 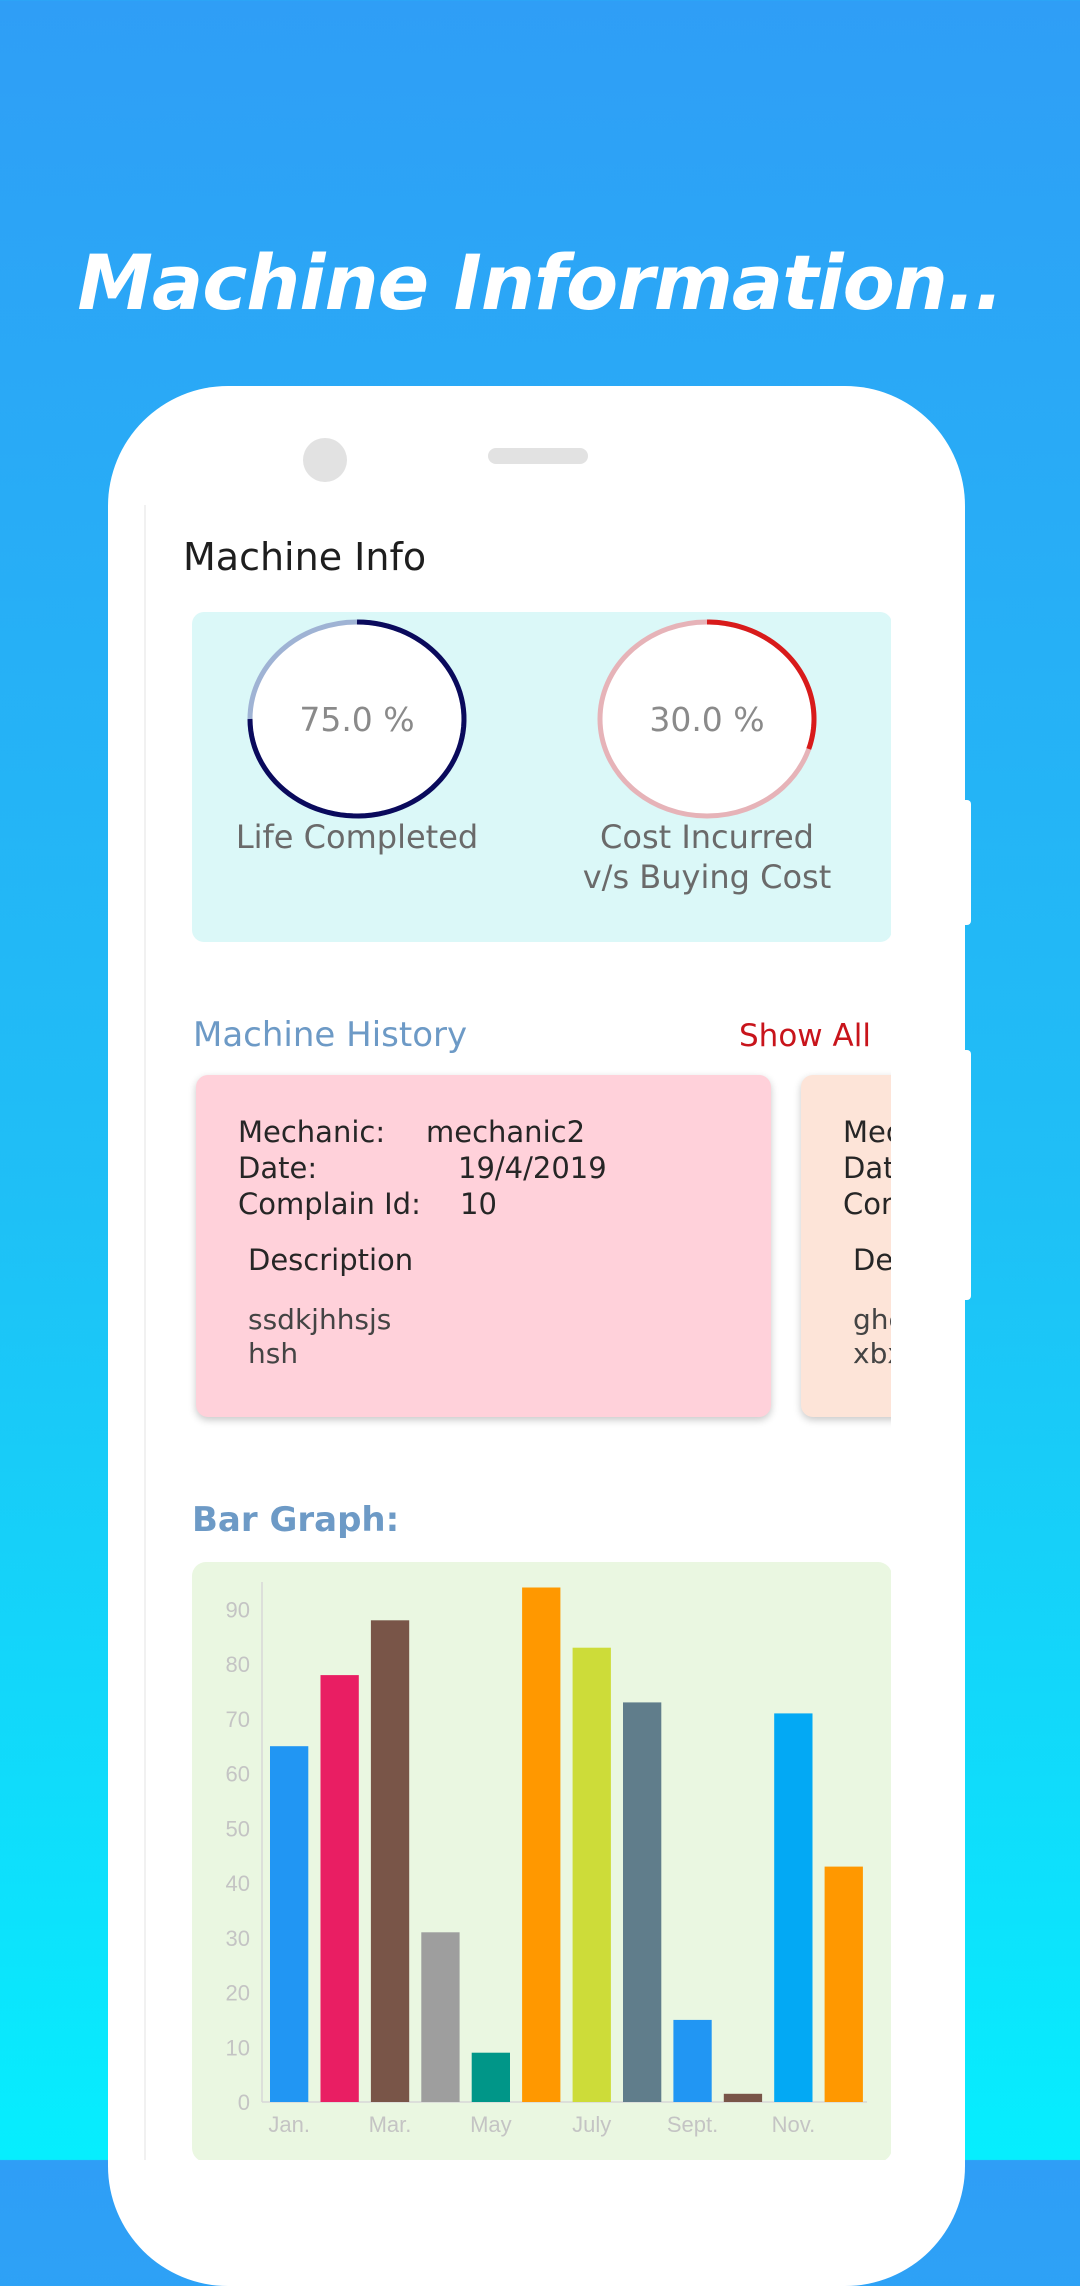 I want to click on x-tick-label: May, so click(x=491, y=2124).